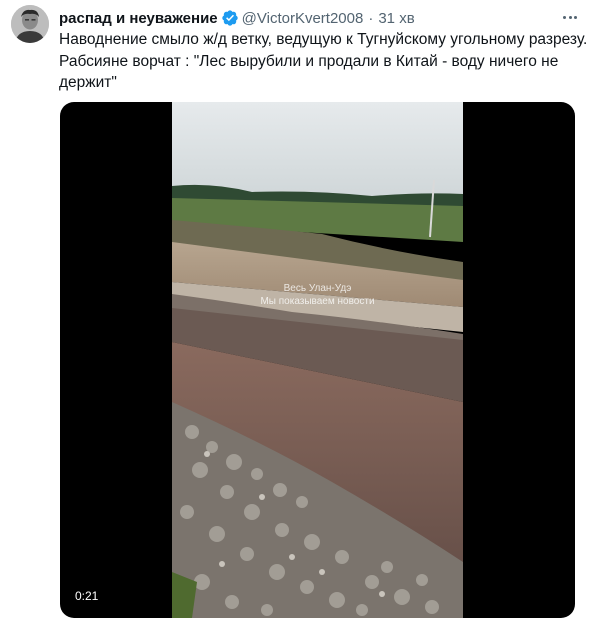  Describe the element at coordinates (88, 82) in the screenshot. I see `tweet-text-line: держит"` at that location.